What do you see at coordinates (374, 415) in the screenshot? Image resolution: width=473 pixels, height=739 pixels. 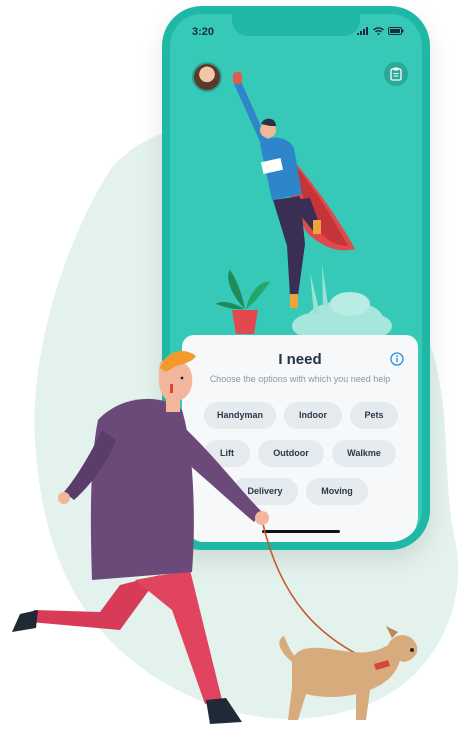 I see `option-pets: Pets` at bounding box center [374, 415].